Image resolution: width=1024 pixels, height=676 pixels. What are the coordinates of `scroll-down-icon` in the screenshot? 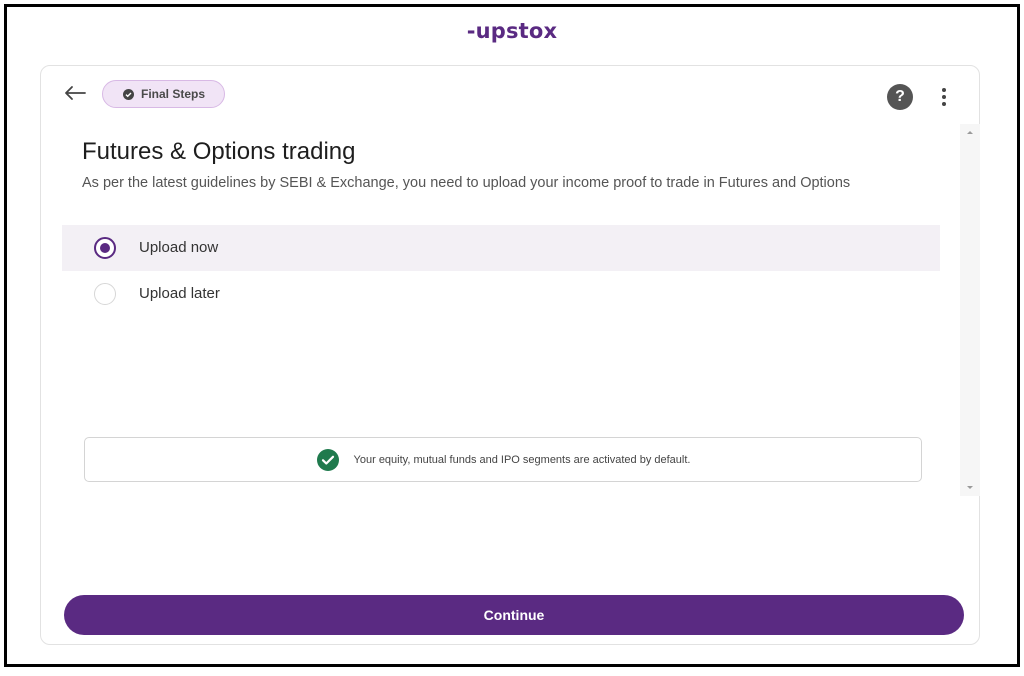 It's located at (970, 488).